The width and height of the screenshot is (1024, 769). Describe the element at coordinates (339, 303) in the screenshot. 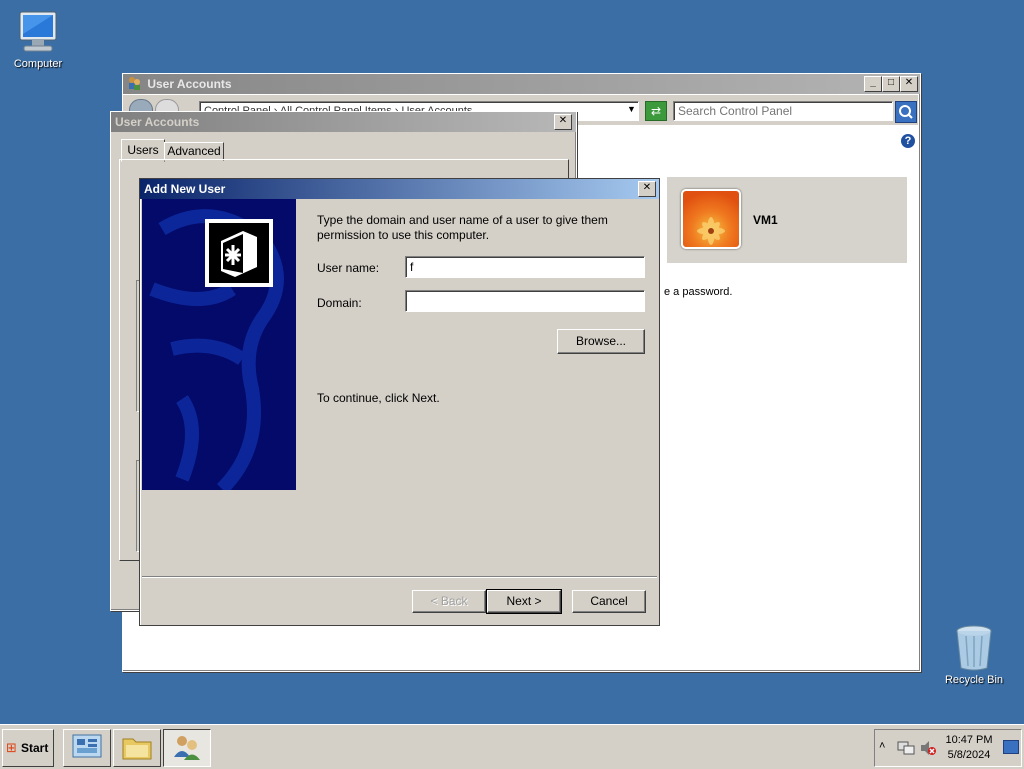

I see `domain-label: Domain:` at that location.